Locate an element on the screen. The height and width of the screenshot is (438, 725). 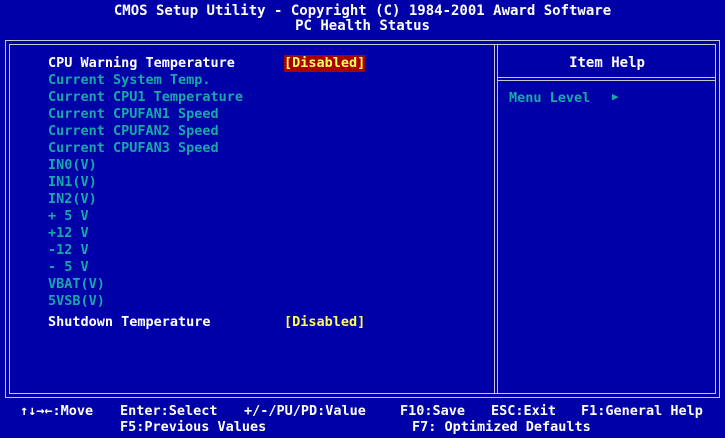
cpu-warning-temperature-value: [Disabled] is located at coordinates (325, 63).